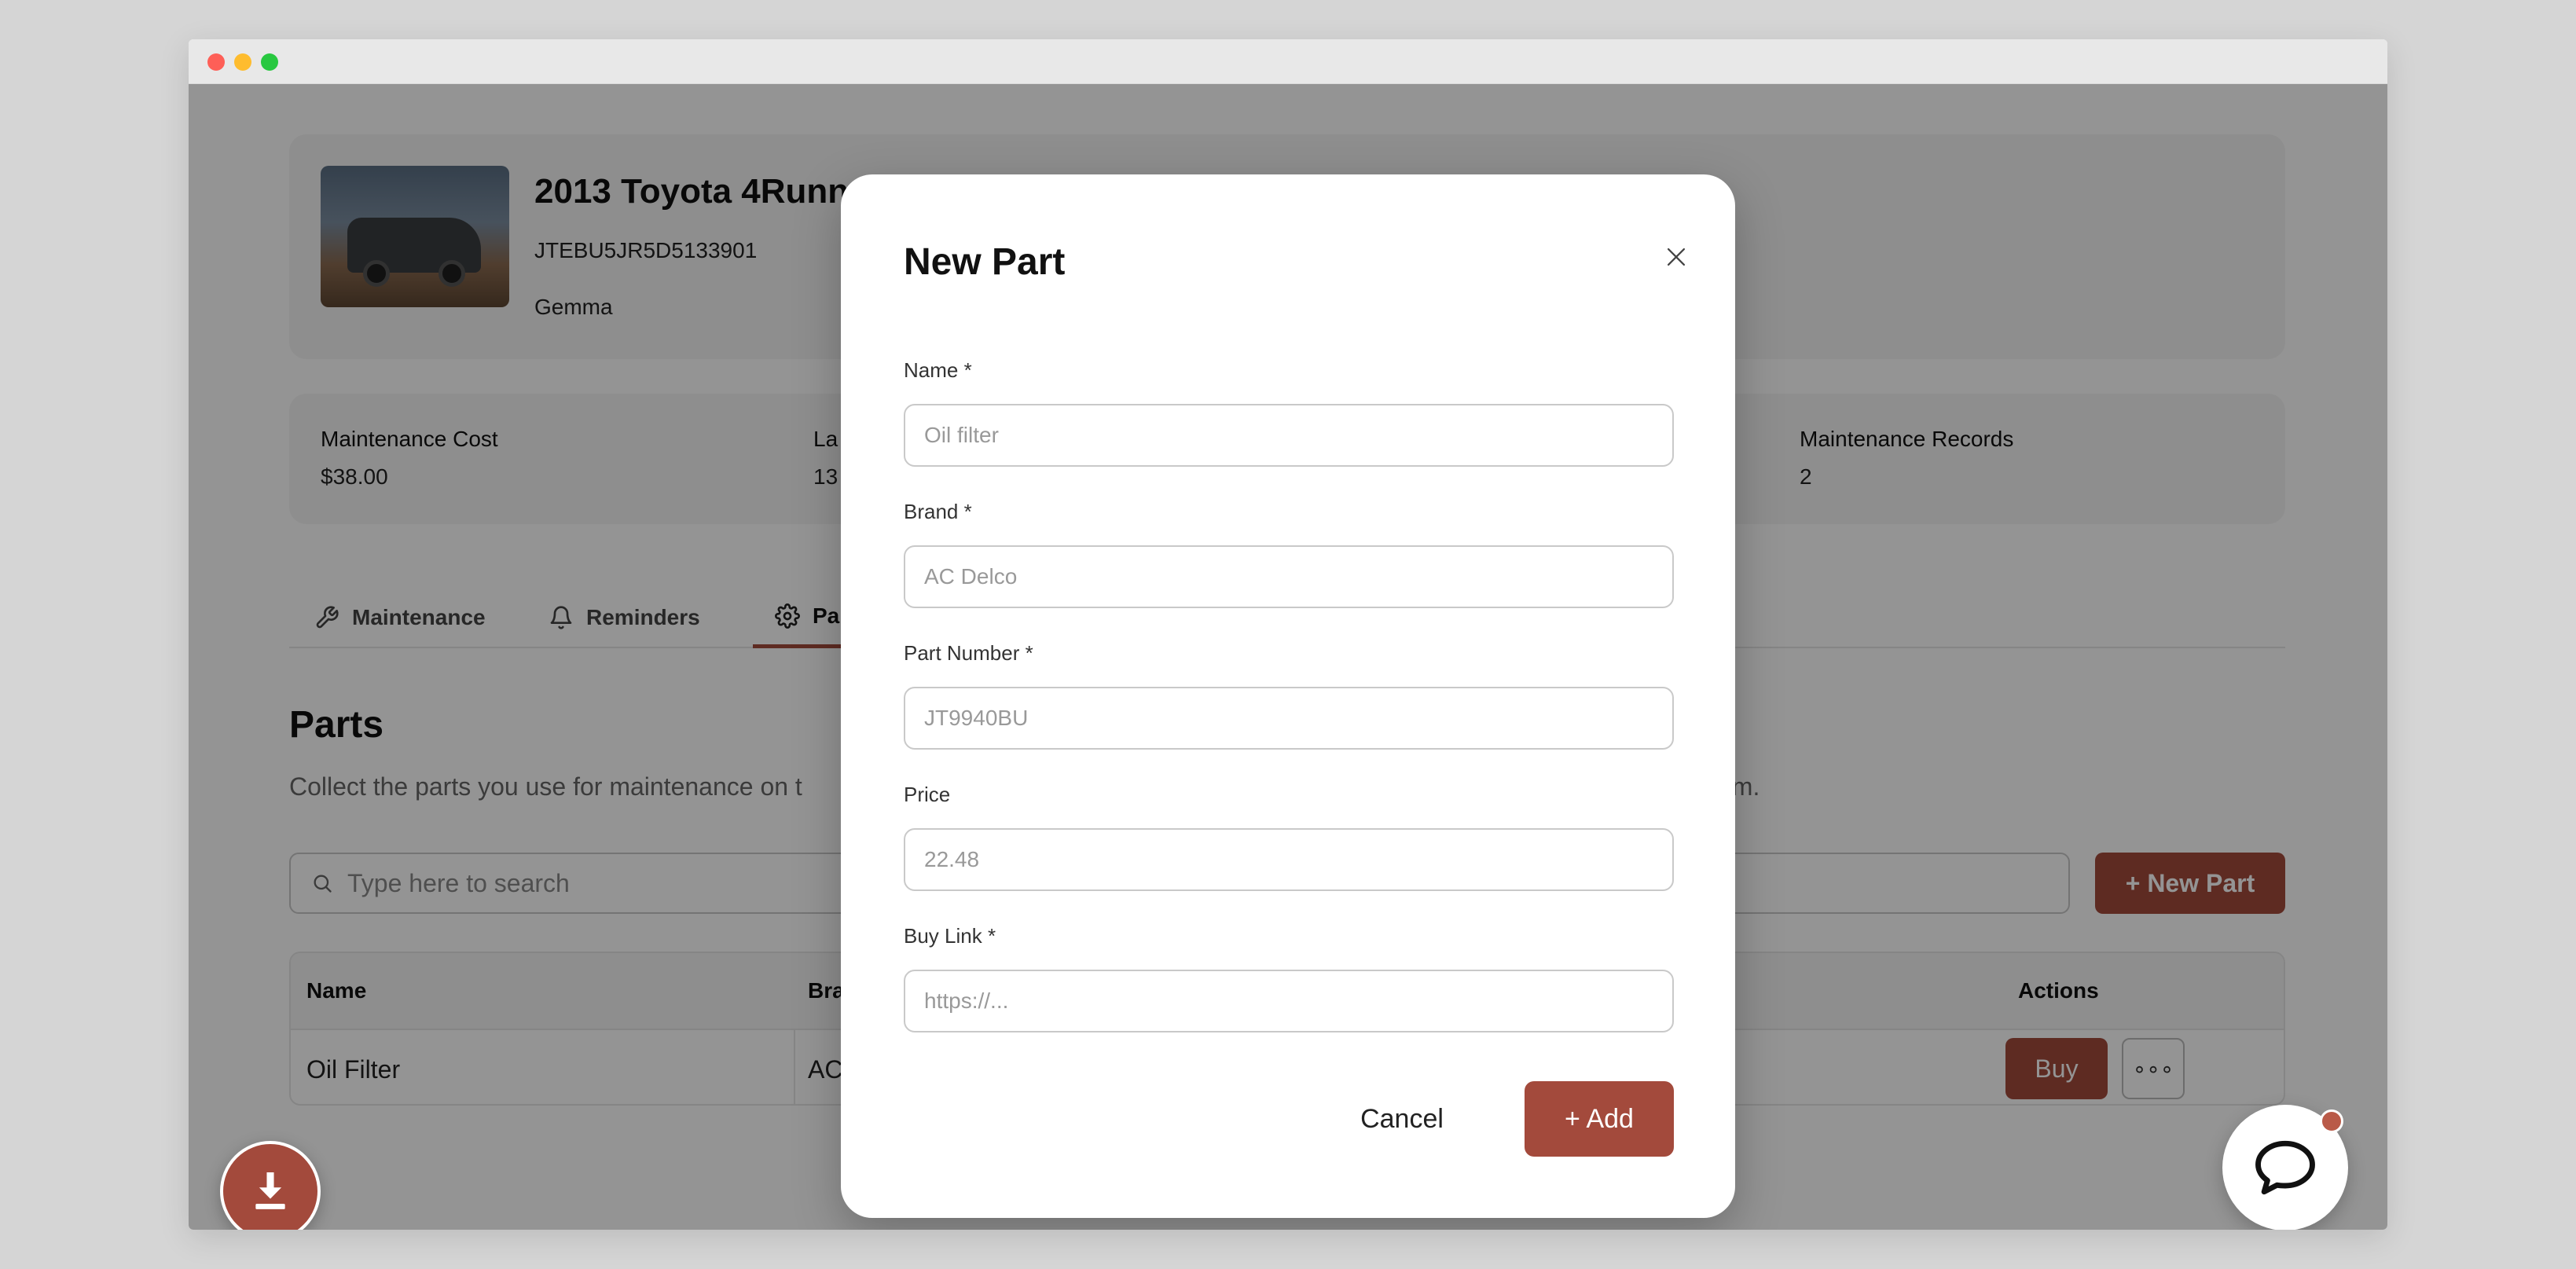 Image resolution: width=2576 pixels, height=1269 pixels. What do you see at coordinates (2285, 1167) in the screenshot?
I see `chat-icon` at bounding box center [2285, 1167].